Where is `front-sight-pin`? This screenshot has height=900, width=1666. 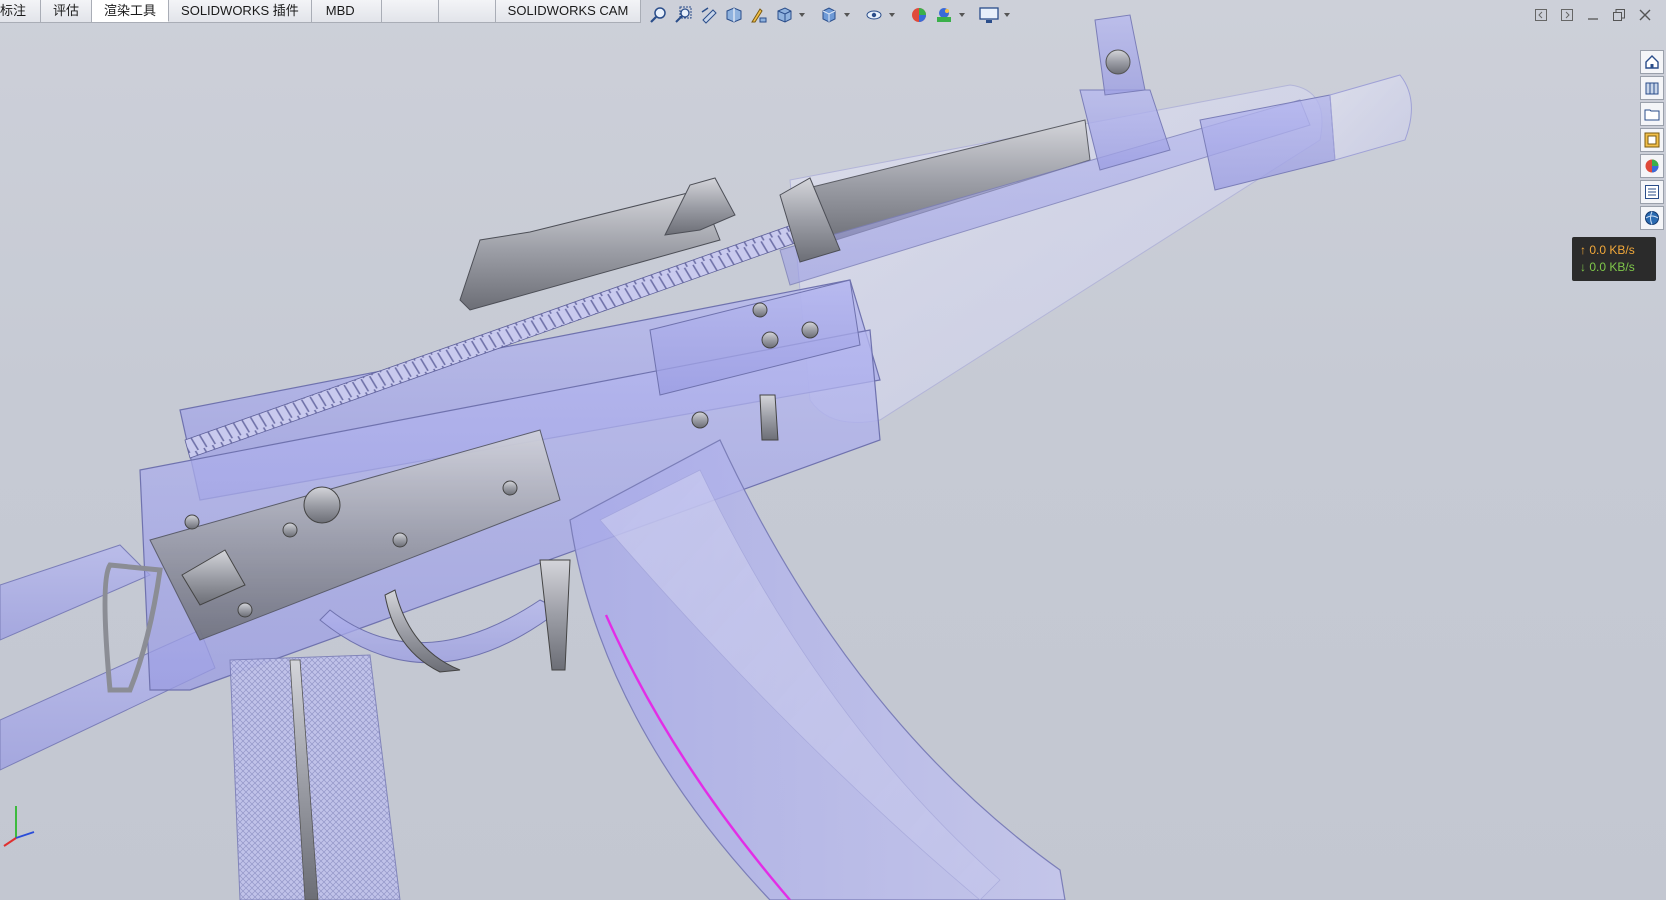 front-sight-pin is located at coordinates (1118, 62).